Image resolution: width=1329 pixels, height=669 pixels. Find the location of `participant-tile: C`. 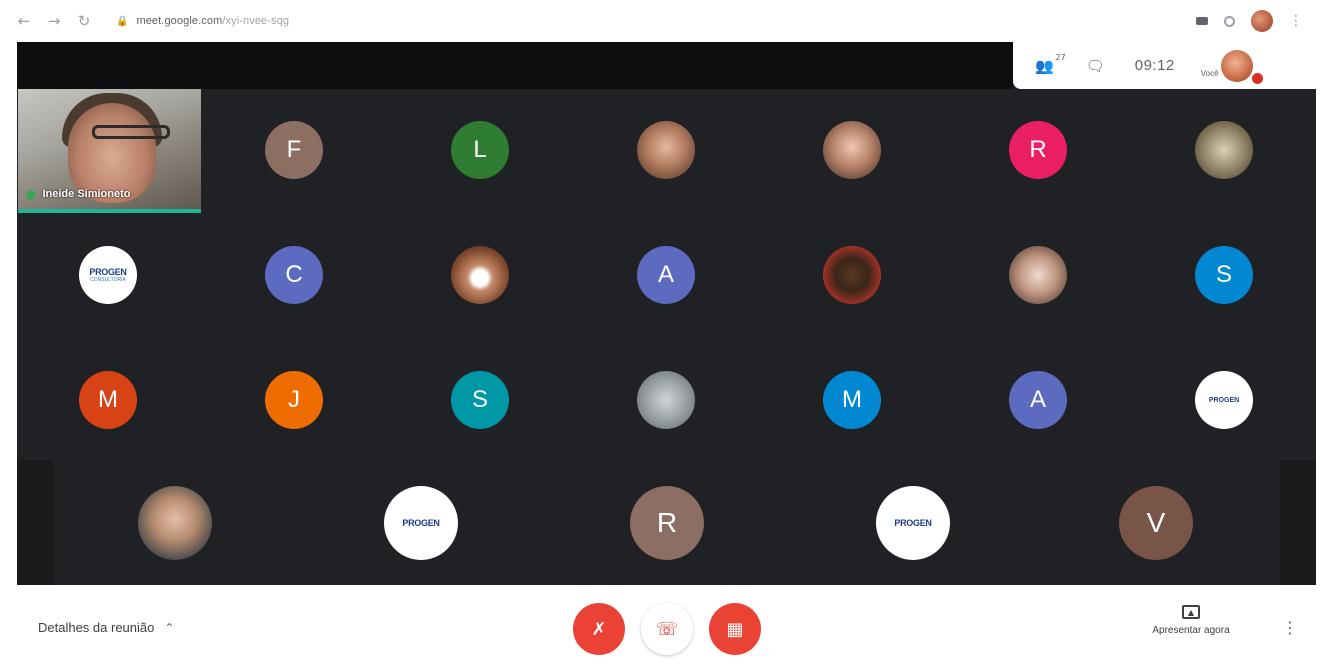

participant-tile: C is located at coordinates (294, 275).